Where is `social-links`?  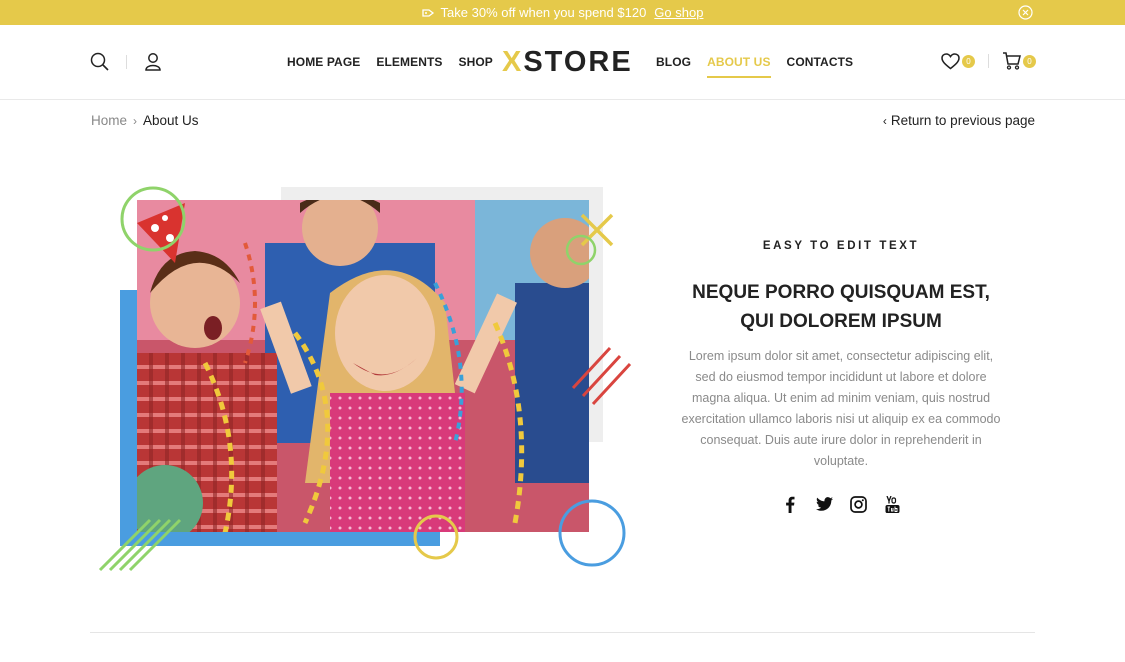 social-links is located at coordinates (841, 504).